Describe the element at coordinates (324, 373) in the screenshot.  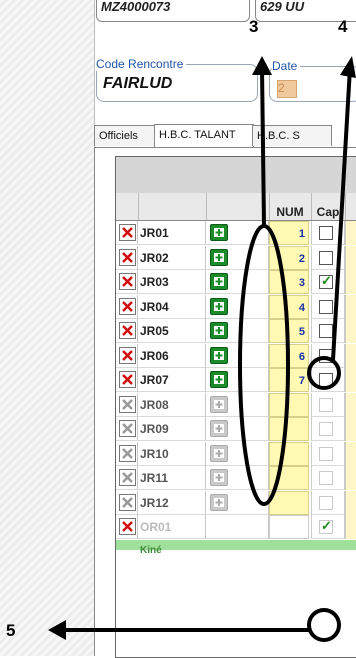
I see `highlight-circle-cap` at that location.